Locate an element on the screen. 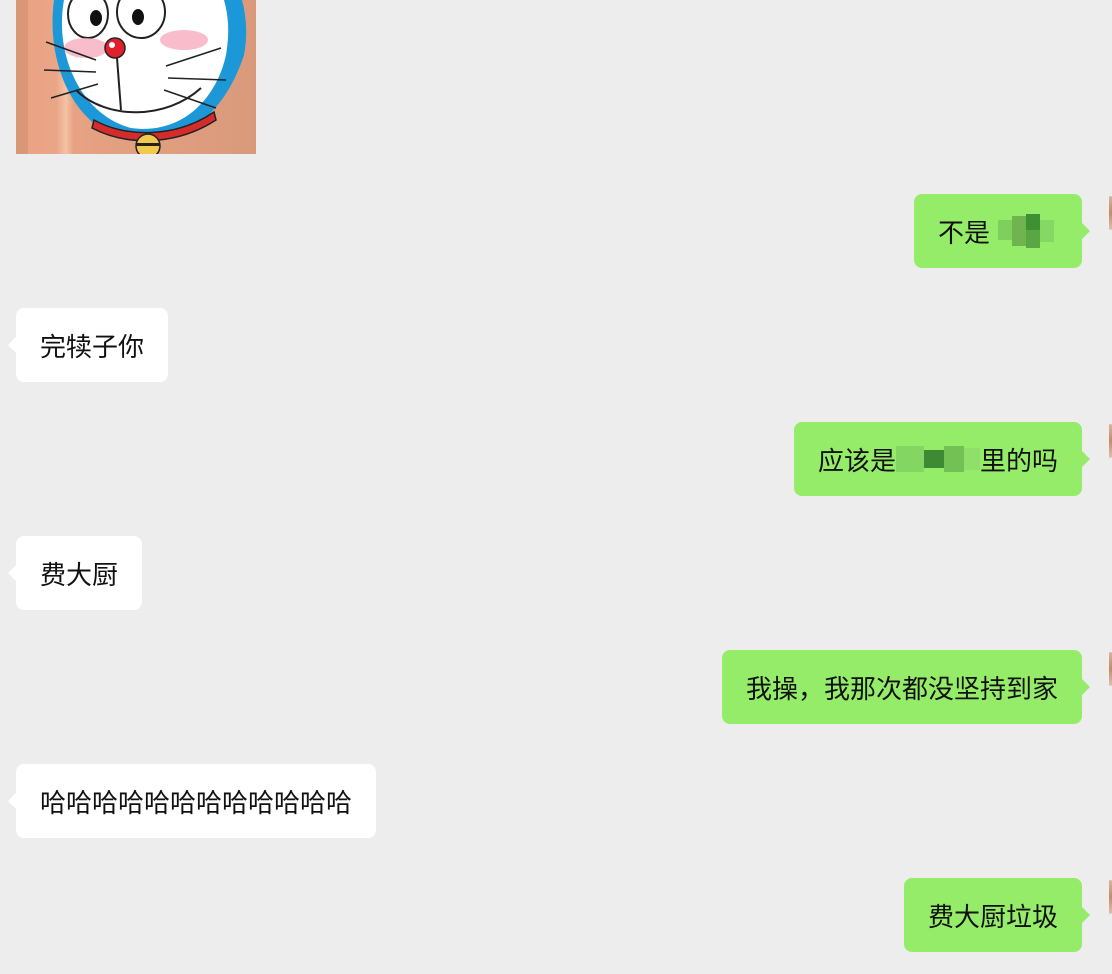  message-text: 不是 is located at coordinates (963, 233).